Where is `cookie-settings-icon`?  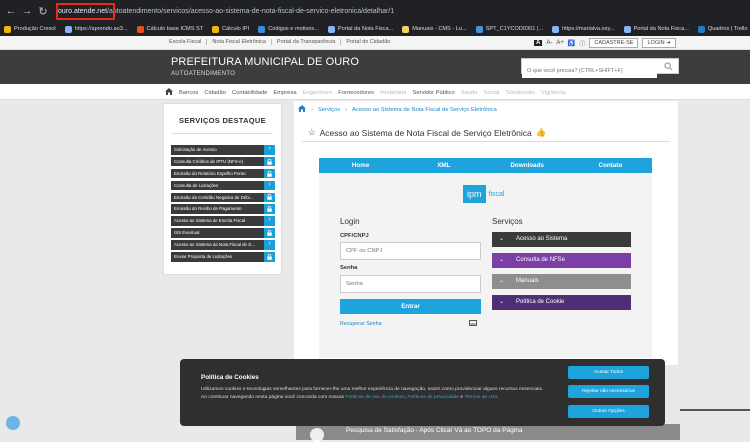 cookie-settings-icon is located at coordinates (13, 423).